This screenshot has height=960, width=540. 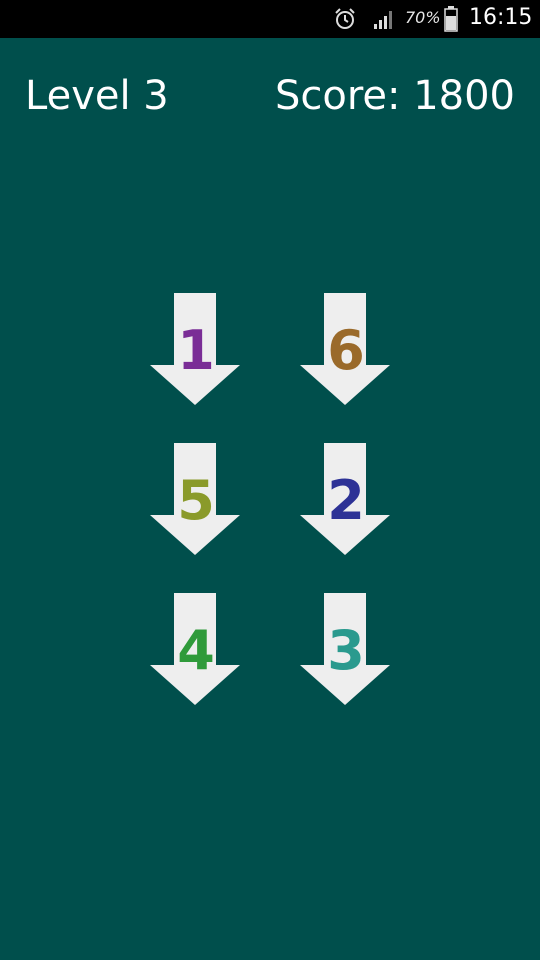 I want to click on arrow-tile-2: 2, so click(x=346, y=500).